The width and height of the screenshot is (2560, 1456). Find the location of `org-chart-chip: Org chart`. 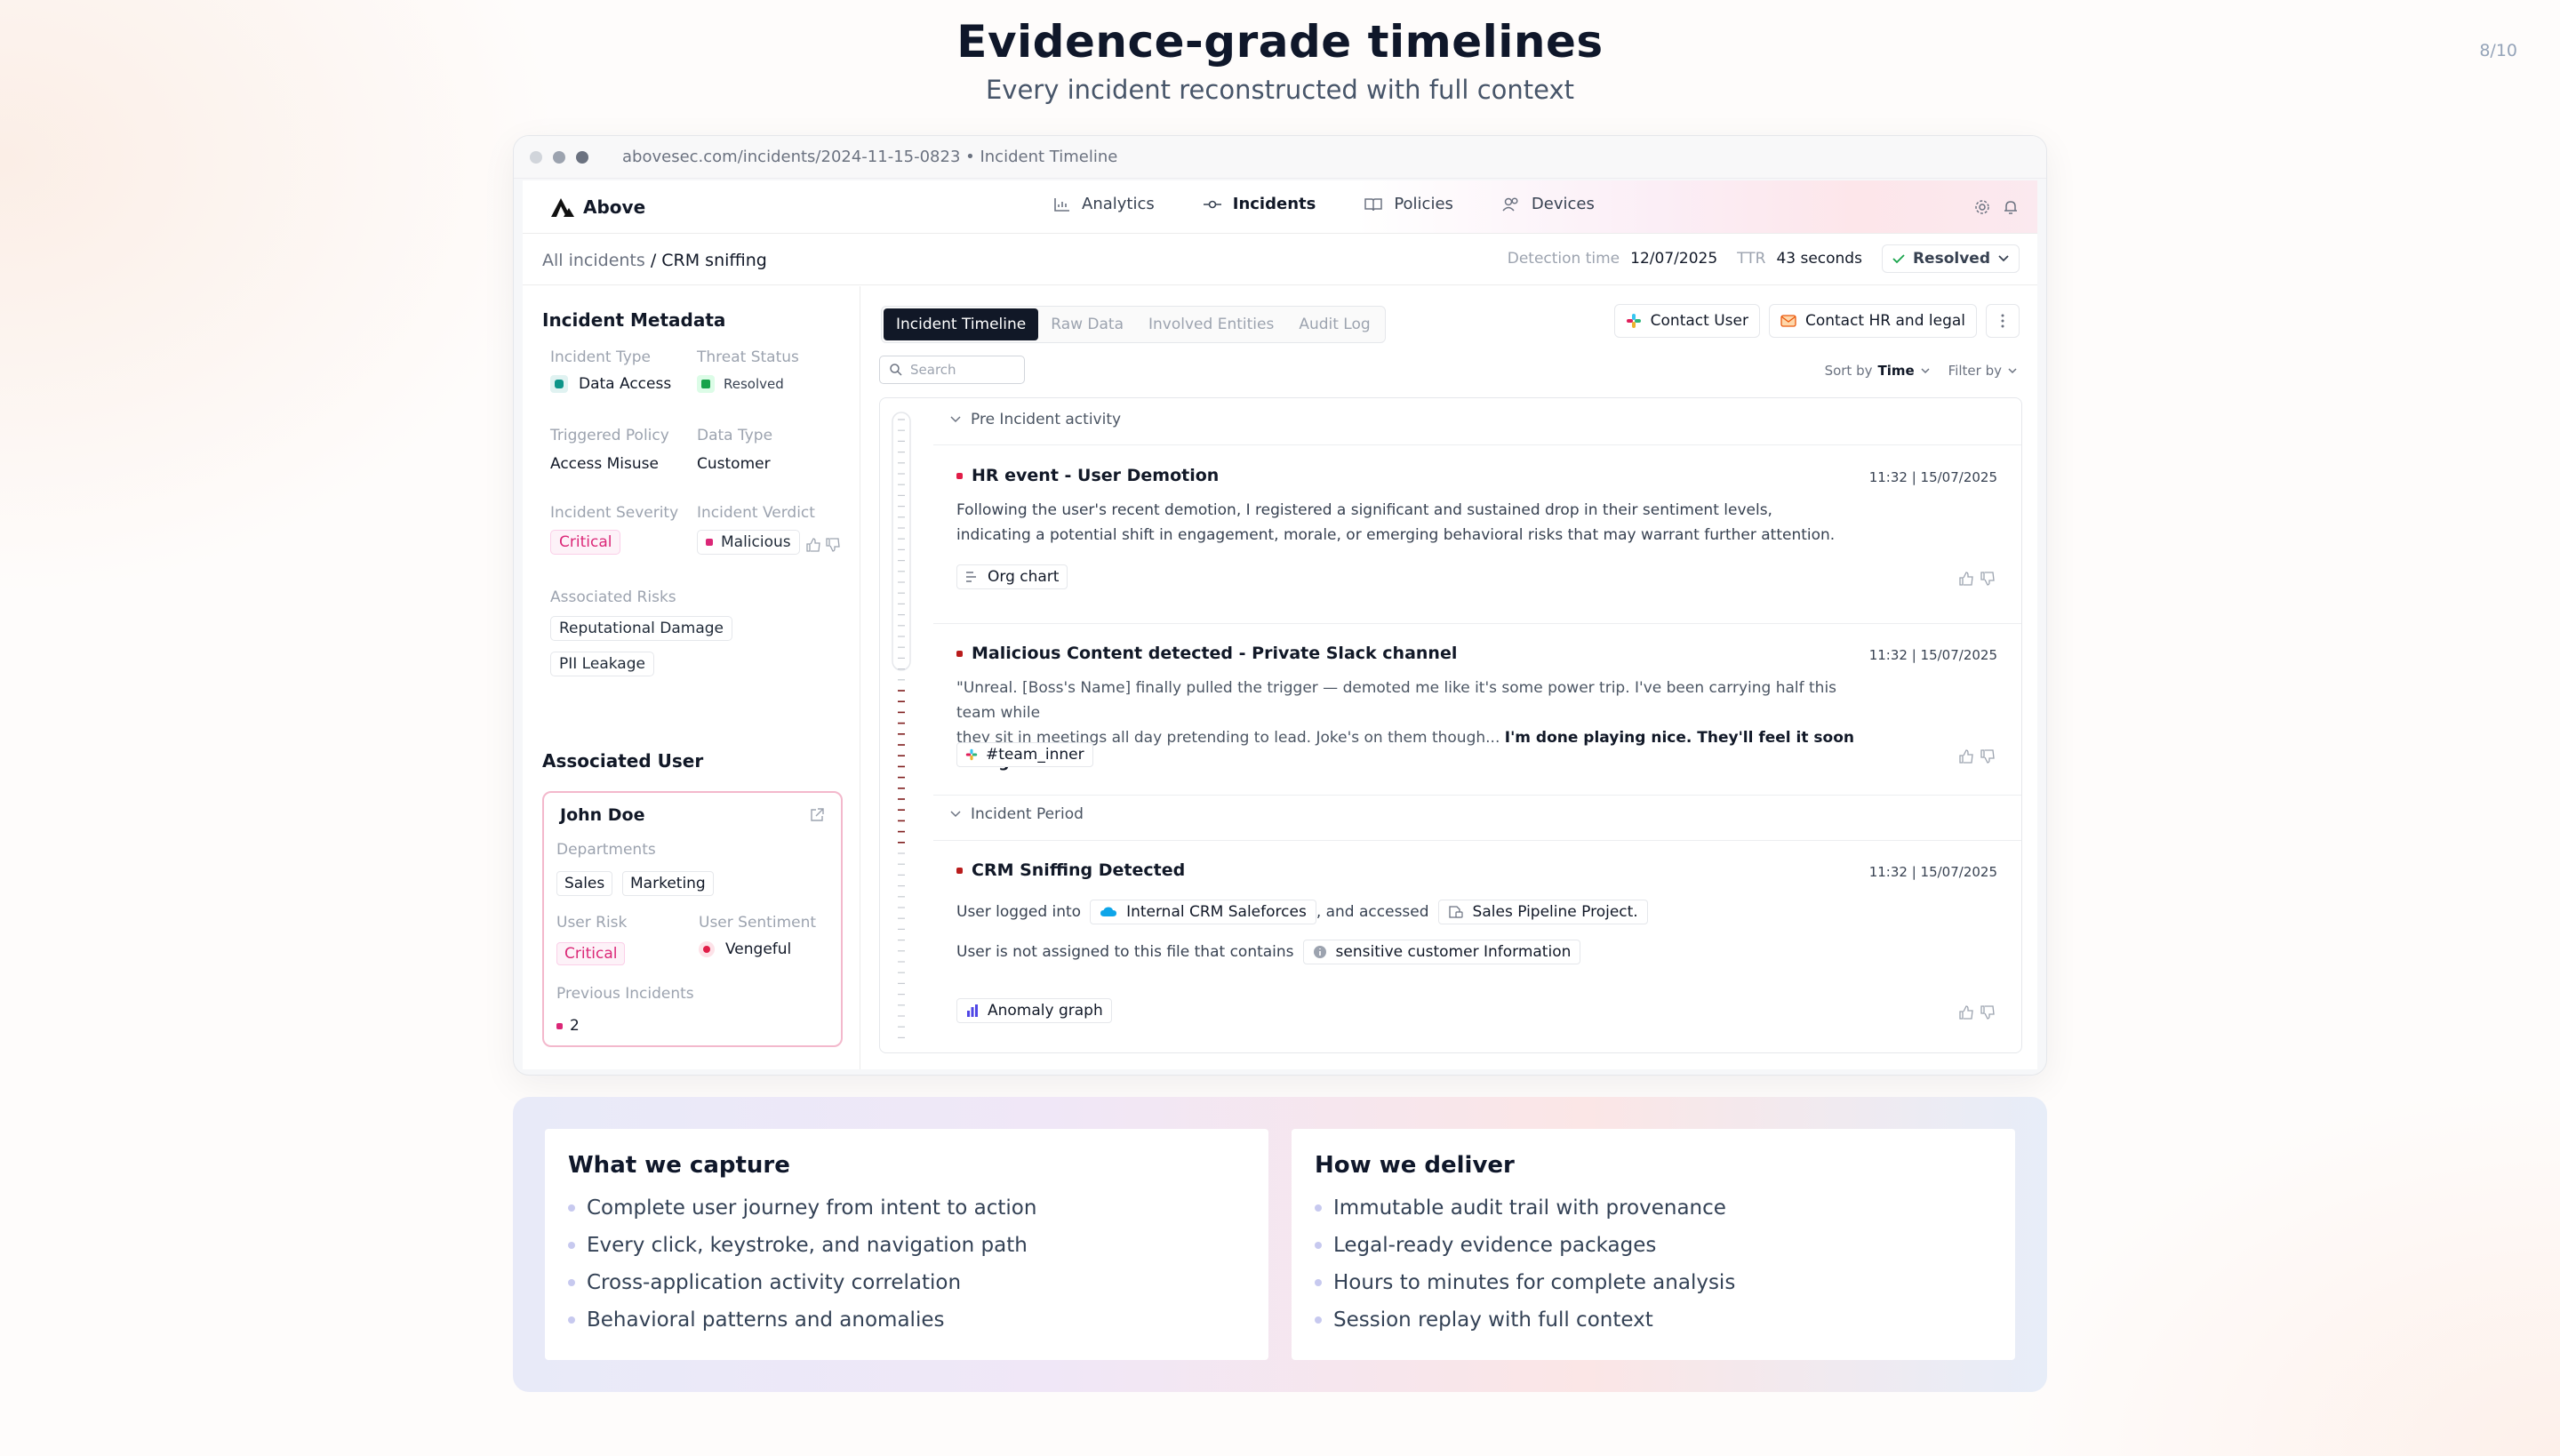

org-chart-chip: Org chart is located at coordinates (1012, 576).